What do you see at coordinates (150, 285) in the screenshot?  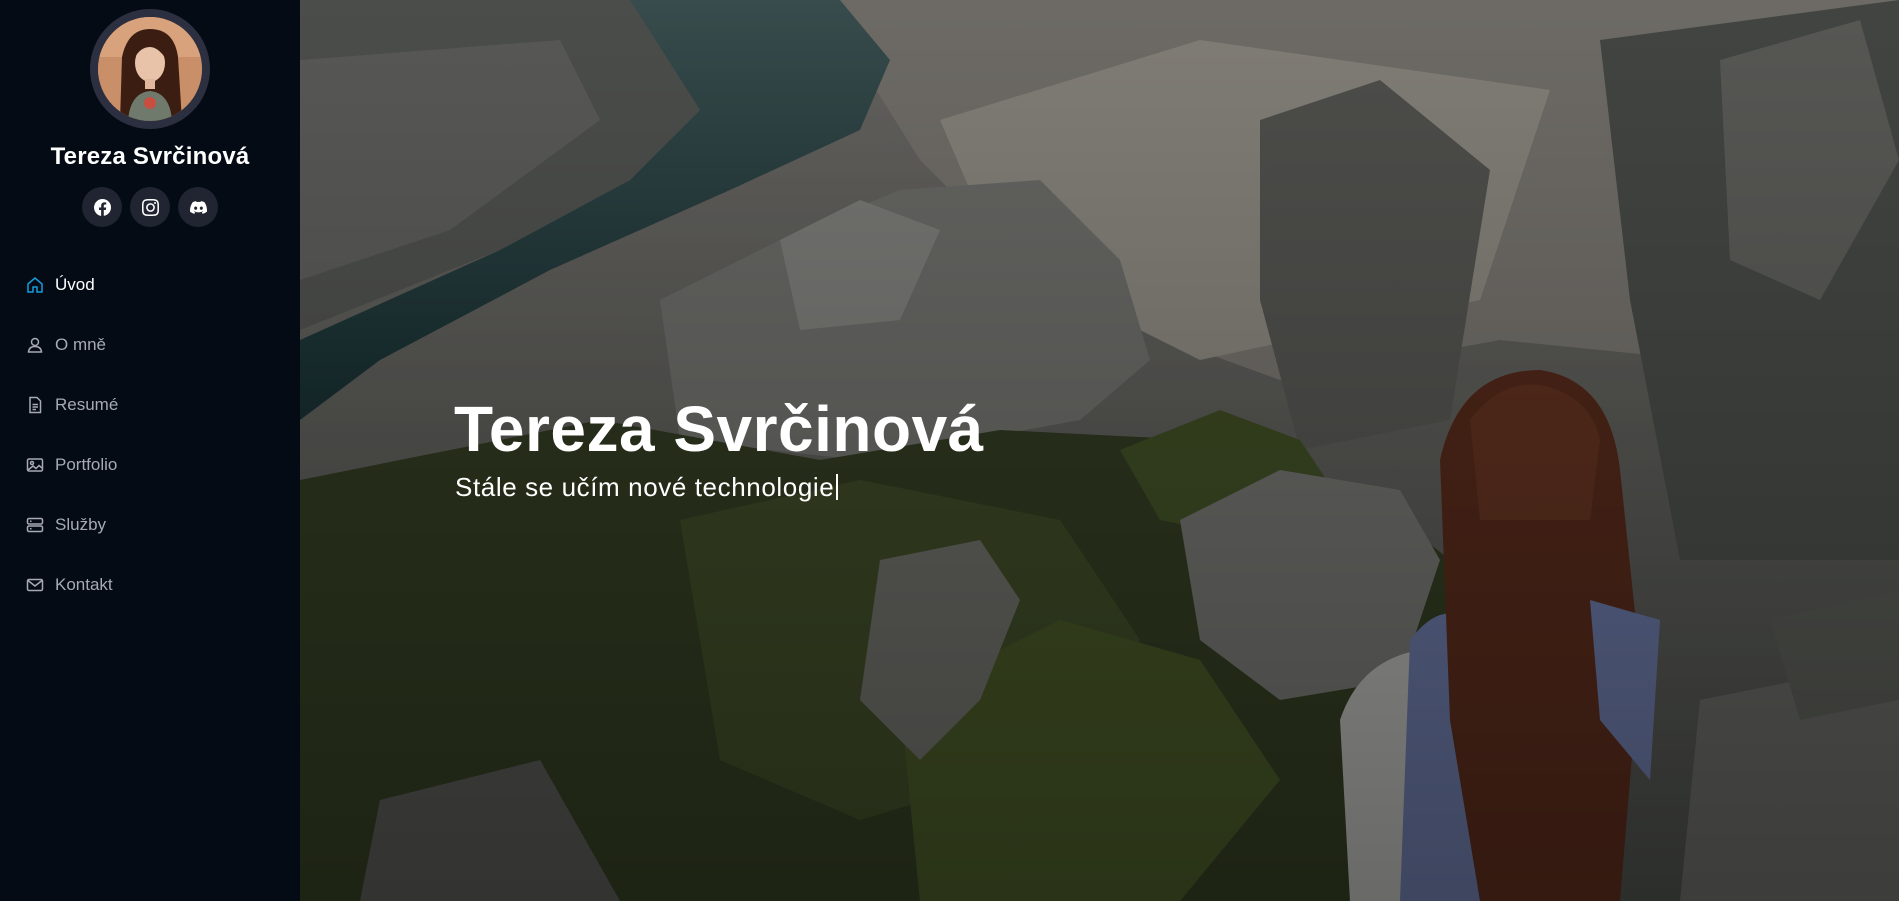 I see `nav-item-uvod: Úvod` at bounding box center [150, 285].